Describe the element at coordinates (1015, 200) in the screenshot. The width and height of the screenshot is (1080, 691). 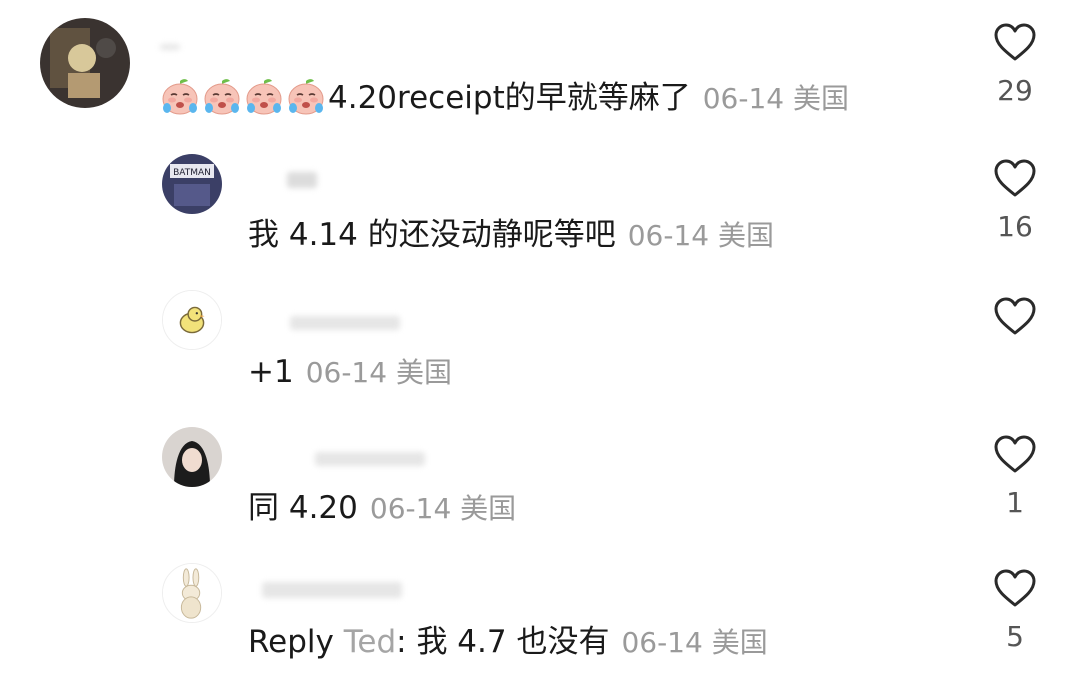
I see `like-control: 16` at that location.